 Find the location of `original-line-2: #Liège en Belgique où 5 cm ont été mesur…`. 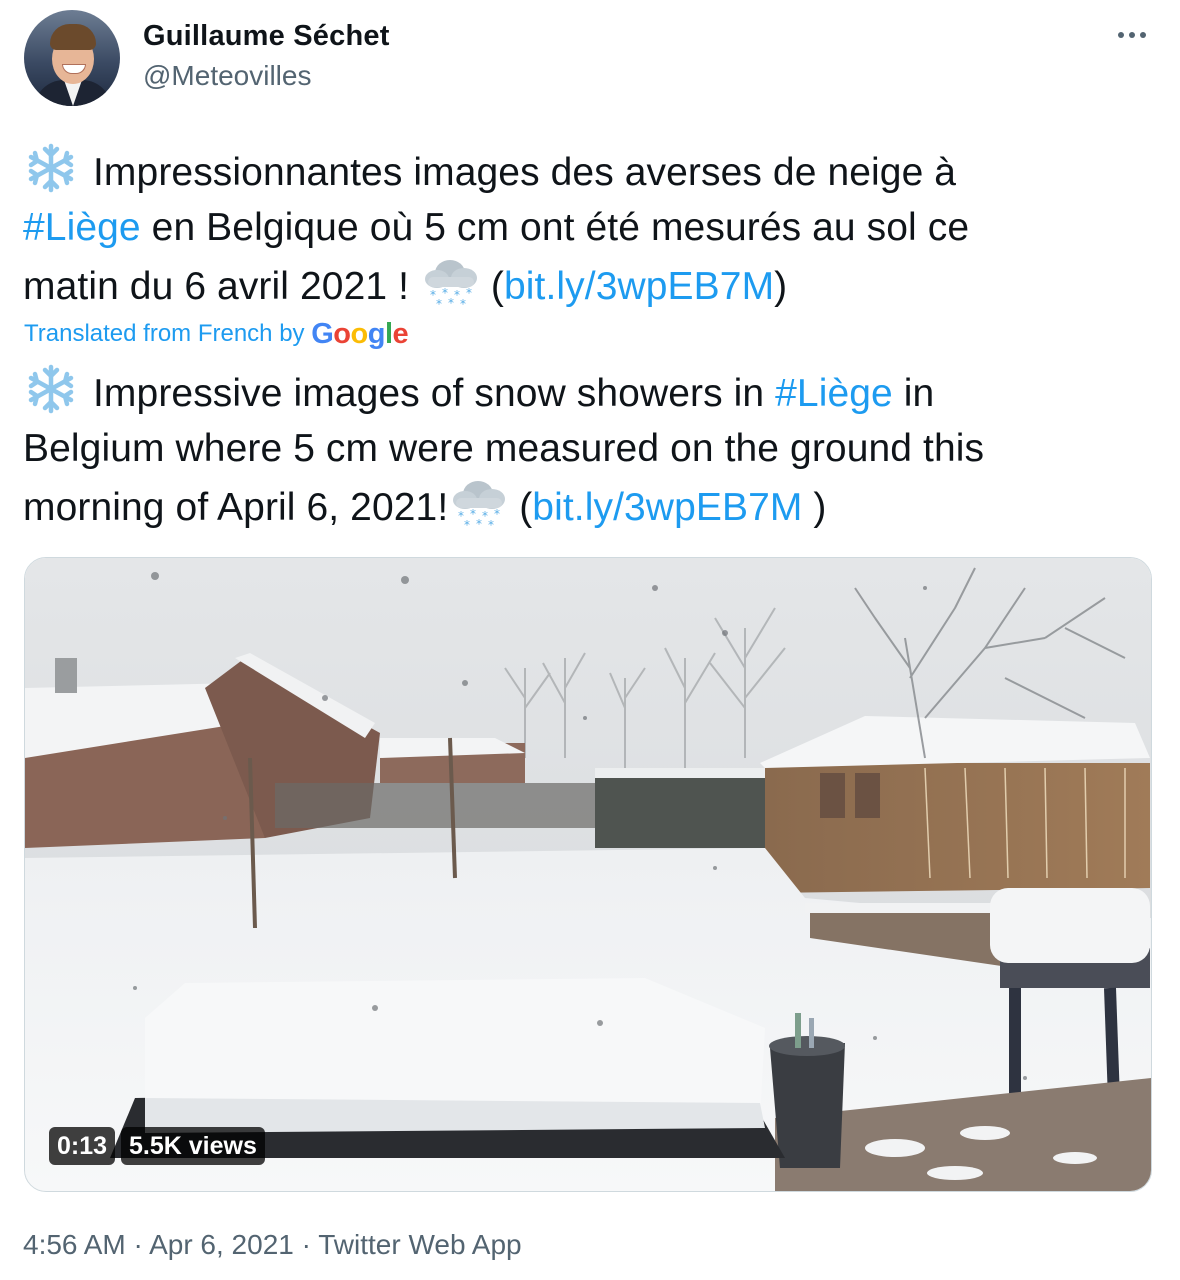

original-line-2: #Liège en Belgique où 5 cm ont été mesur… is located at coordinates (588, 227).